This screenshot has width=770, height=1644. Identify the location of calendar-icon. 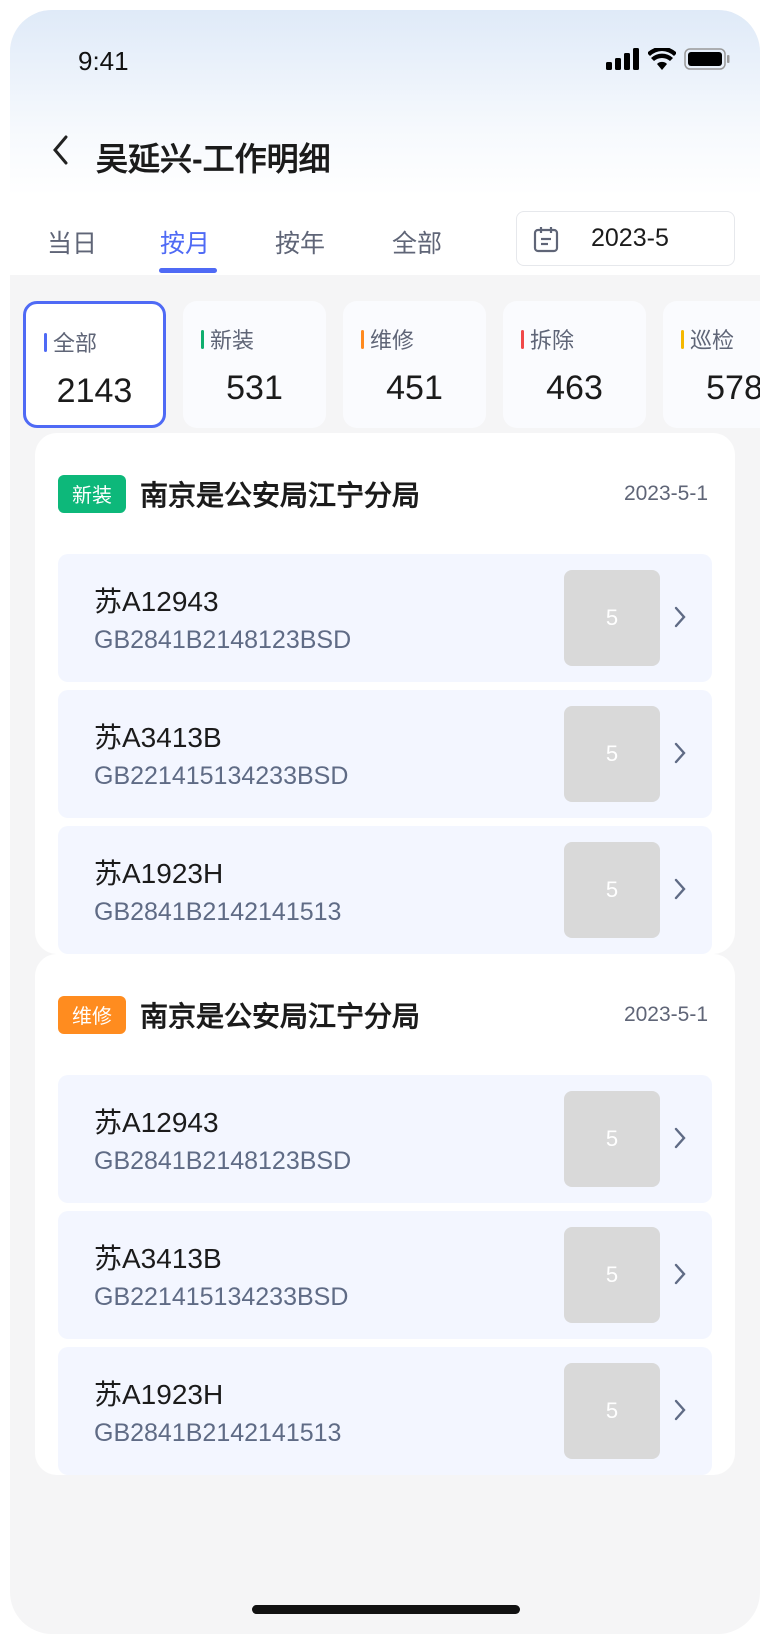
(546, 239).